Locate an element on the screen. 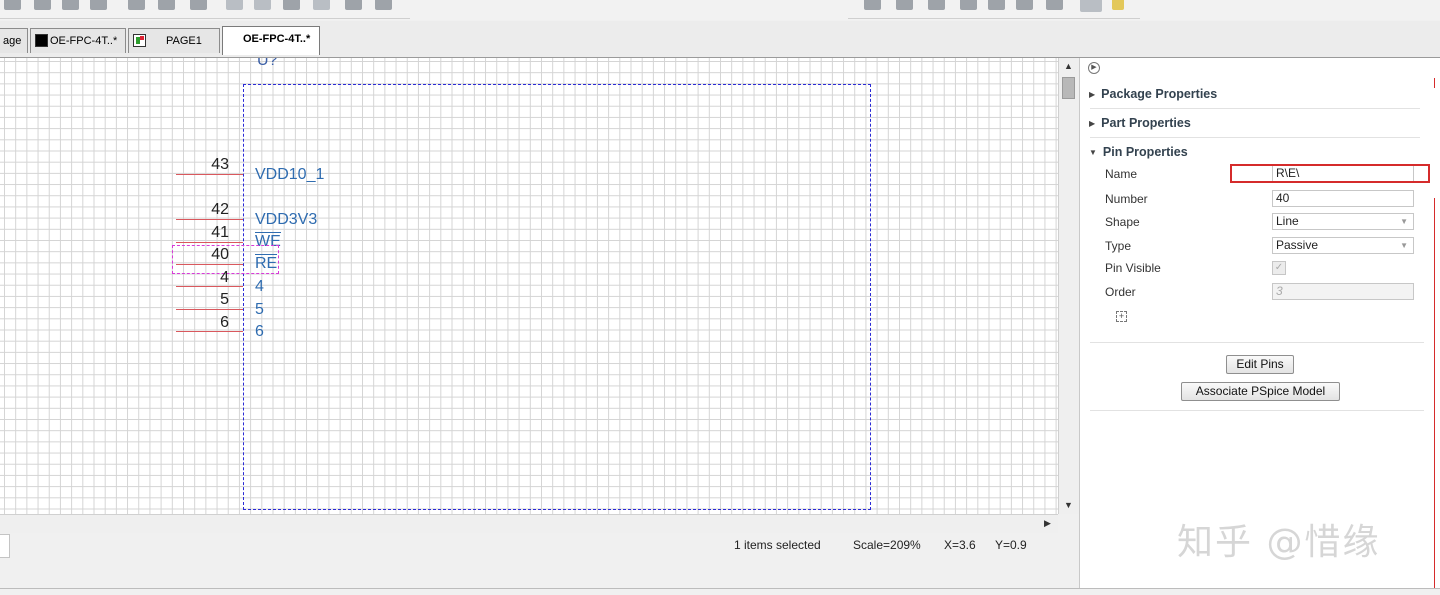 Image resolution: width=1440 pixels, height=595 pixels. align-right-icon is located at coordinates (936, 5).